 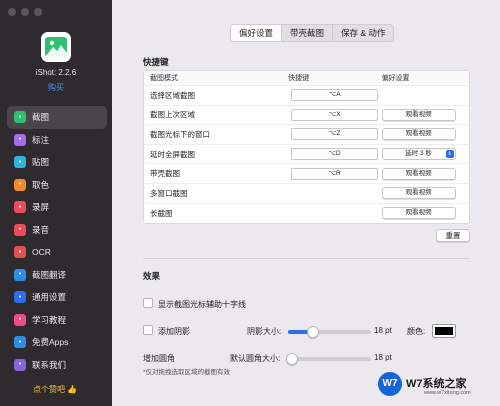 What do you see at coordinates (57, 162) in the screenshot?
I see `sidebar-item-2: • 贴图` at bounding box center [57, 162].